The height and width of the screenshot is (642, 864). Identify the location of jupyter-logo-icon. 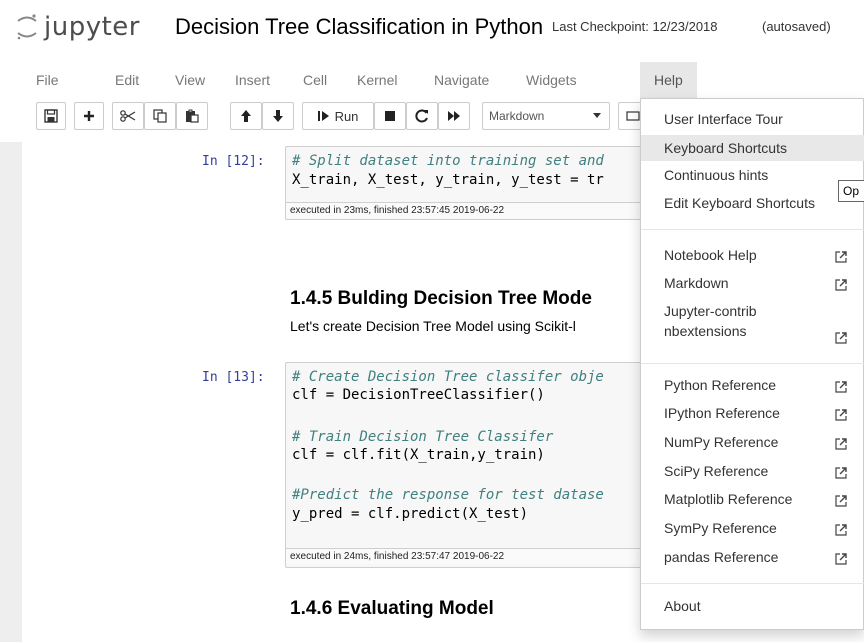
(27, 27).